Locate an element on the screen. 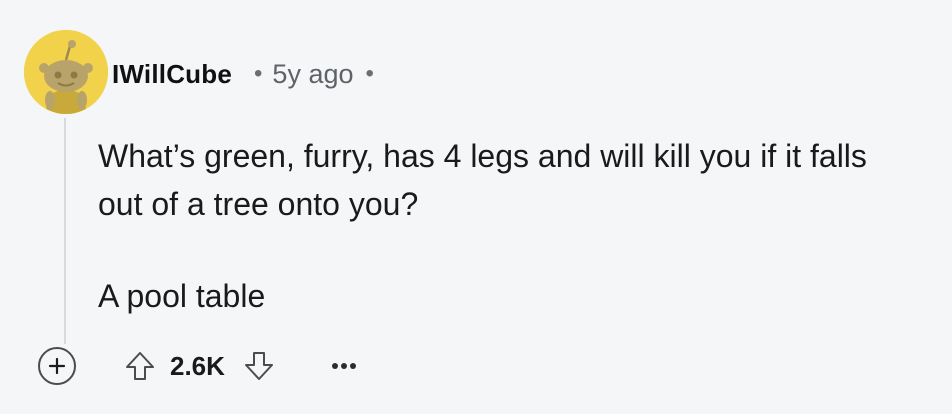  comment-answer: A pool table is located at coordinates (182, 296).